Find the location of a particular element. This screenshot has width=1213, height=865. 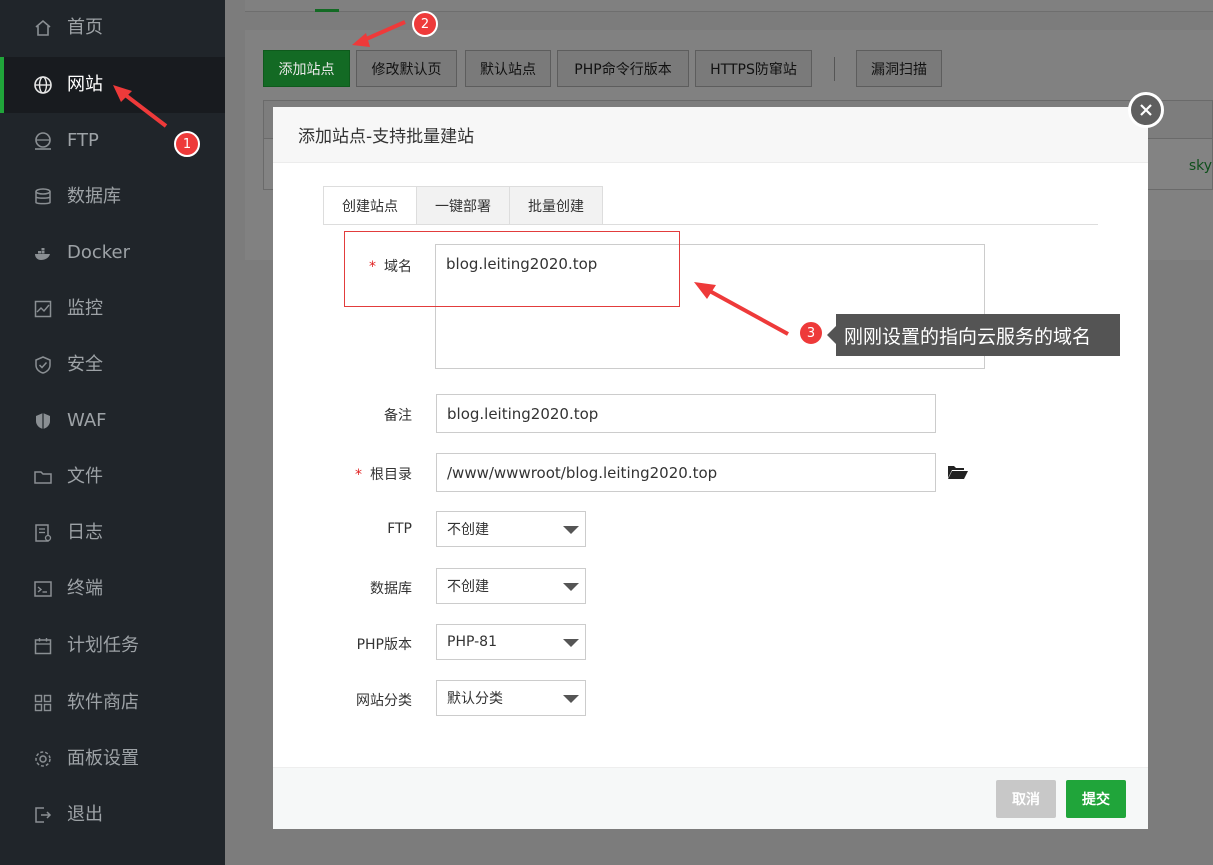

sidebar-item-label: 面板设置 is located at coordinates (103, 758).